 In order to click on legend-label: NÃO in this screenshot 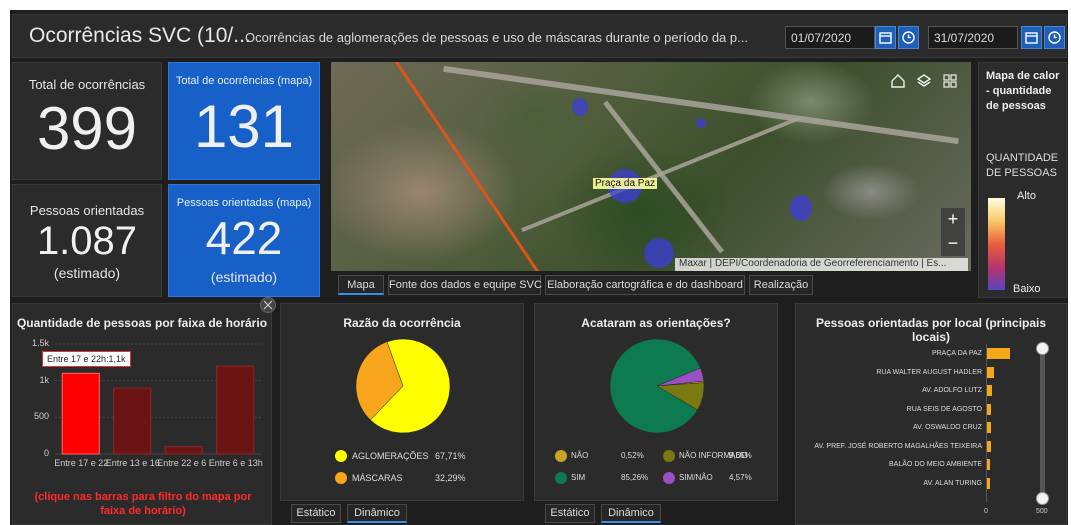, I will do `click(580, 455)`.